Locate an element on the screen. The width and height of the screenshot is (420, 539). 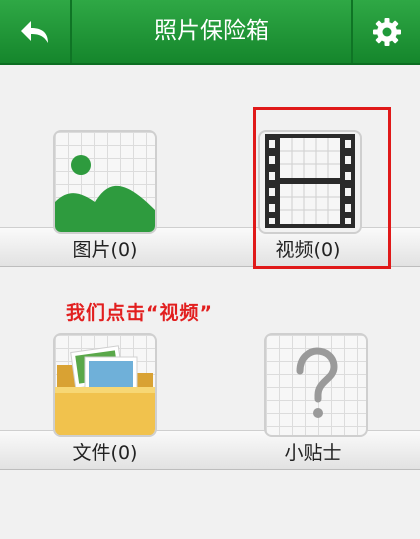
back-button is located at coordinates (35, 31).